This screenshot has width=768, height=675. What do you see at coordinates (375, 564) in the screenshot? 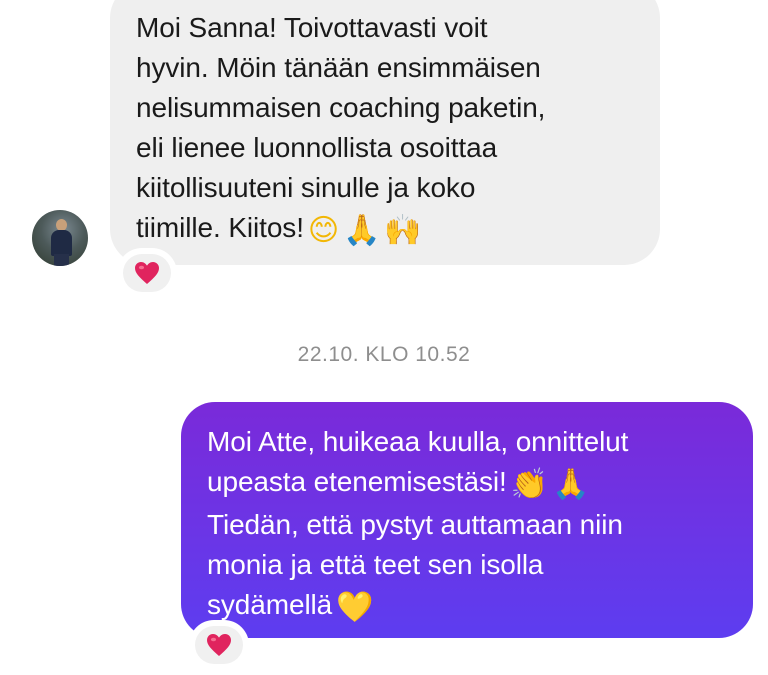
I see `message-line: monia ja että teet sen isolla` at bounding box center [375, 564].